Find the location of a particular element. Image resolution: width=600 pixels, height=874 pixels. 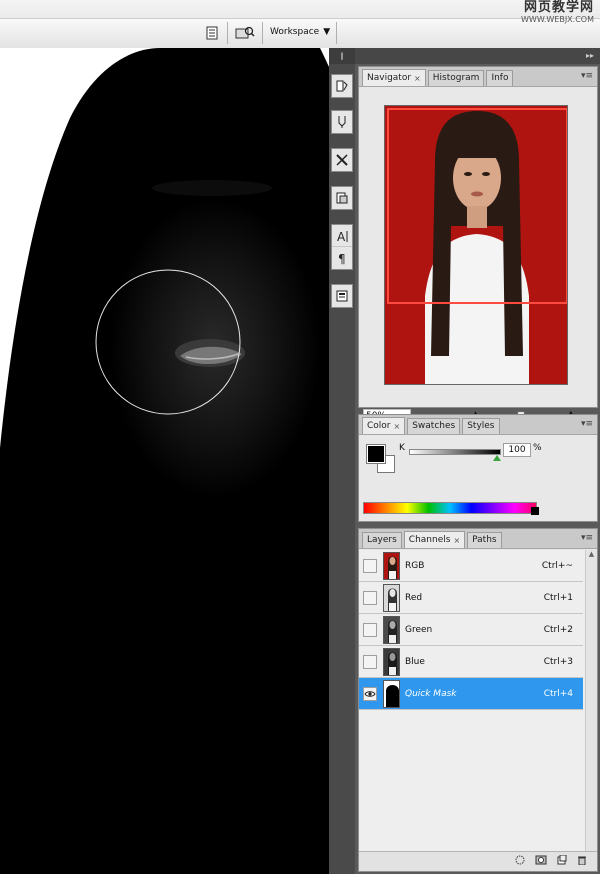

collapse-dock-icon: ▸▸ is located at coordinates (477, 56).